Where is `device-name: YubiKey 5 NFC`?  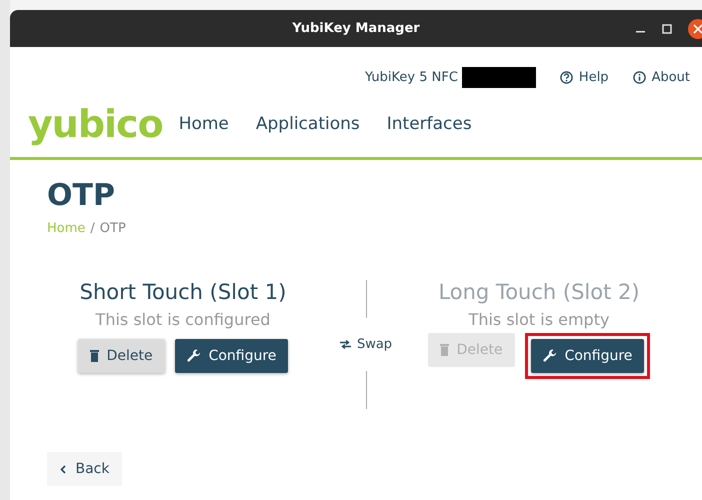
device-name: YubiKey 5 NFC is located at coordinates (411, 77).